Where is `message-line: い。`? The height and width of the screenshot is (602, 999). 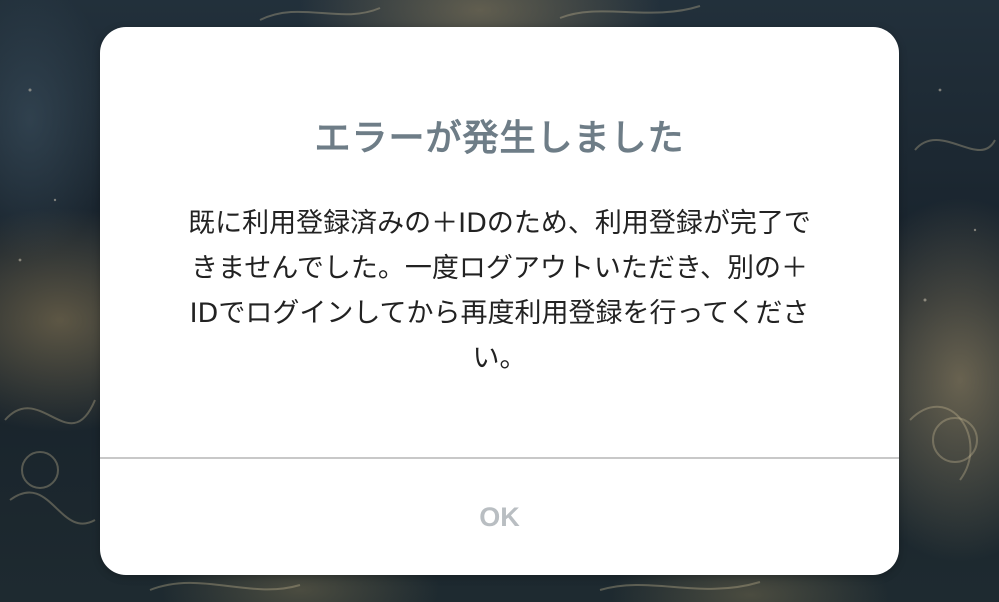 message-line: い。 is located at coordinates (499, 358).